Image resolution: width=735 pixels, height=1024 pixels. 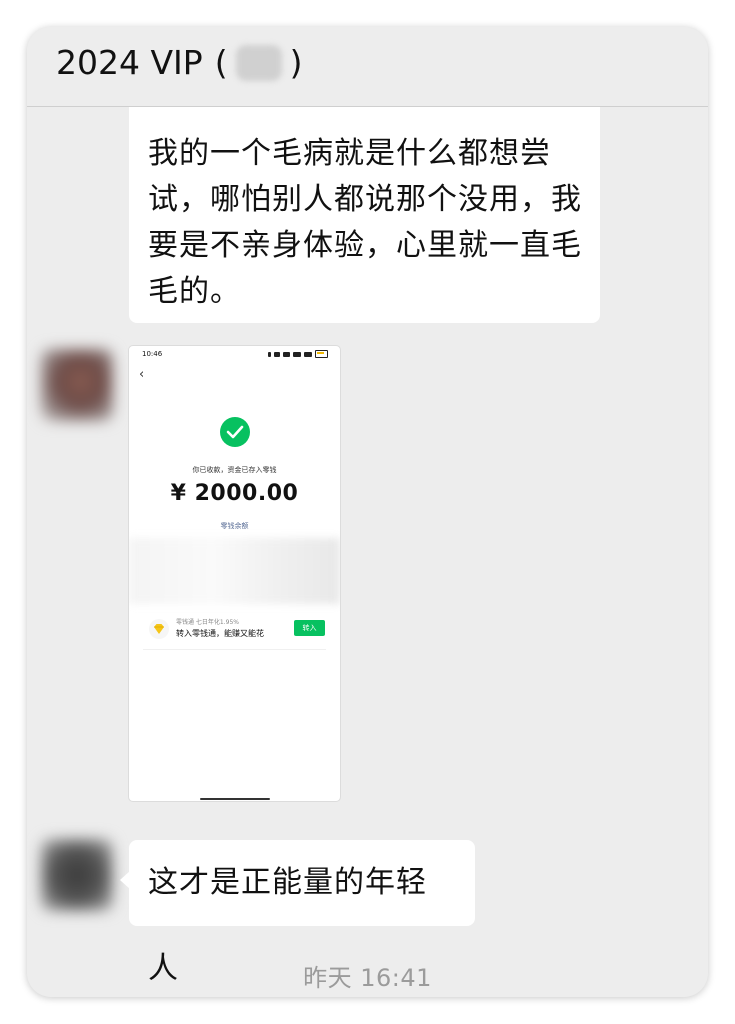 I want to click on nfc-icon, so click(x=269, y=354).